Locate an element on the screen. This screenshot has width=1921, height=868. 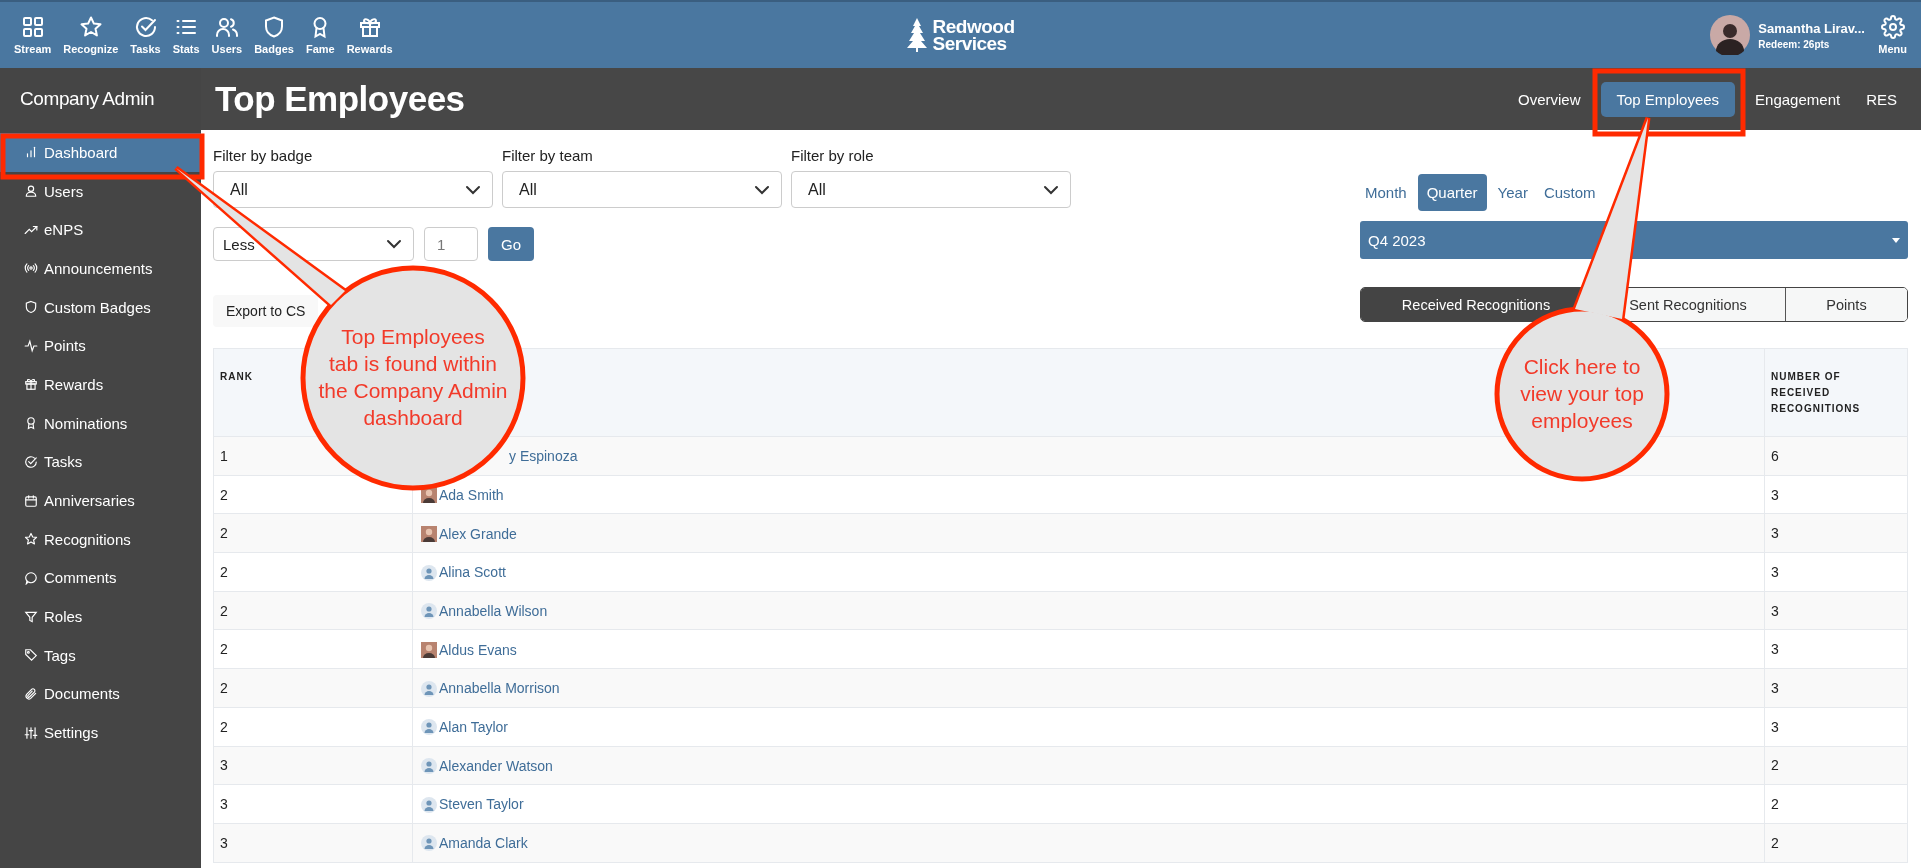
nav-item: Rewards is located at coordinates (369, 35).